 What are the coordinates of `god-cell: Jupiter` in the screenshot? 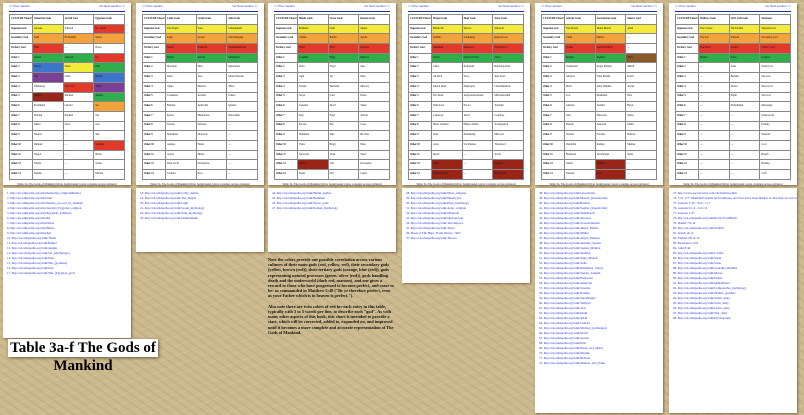 It's located at (374, 29).